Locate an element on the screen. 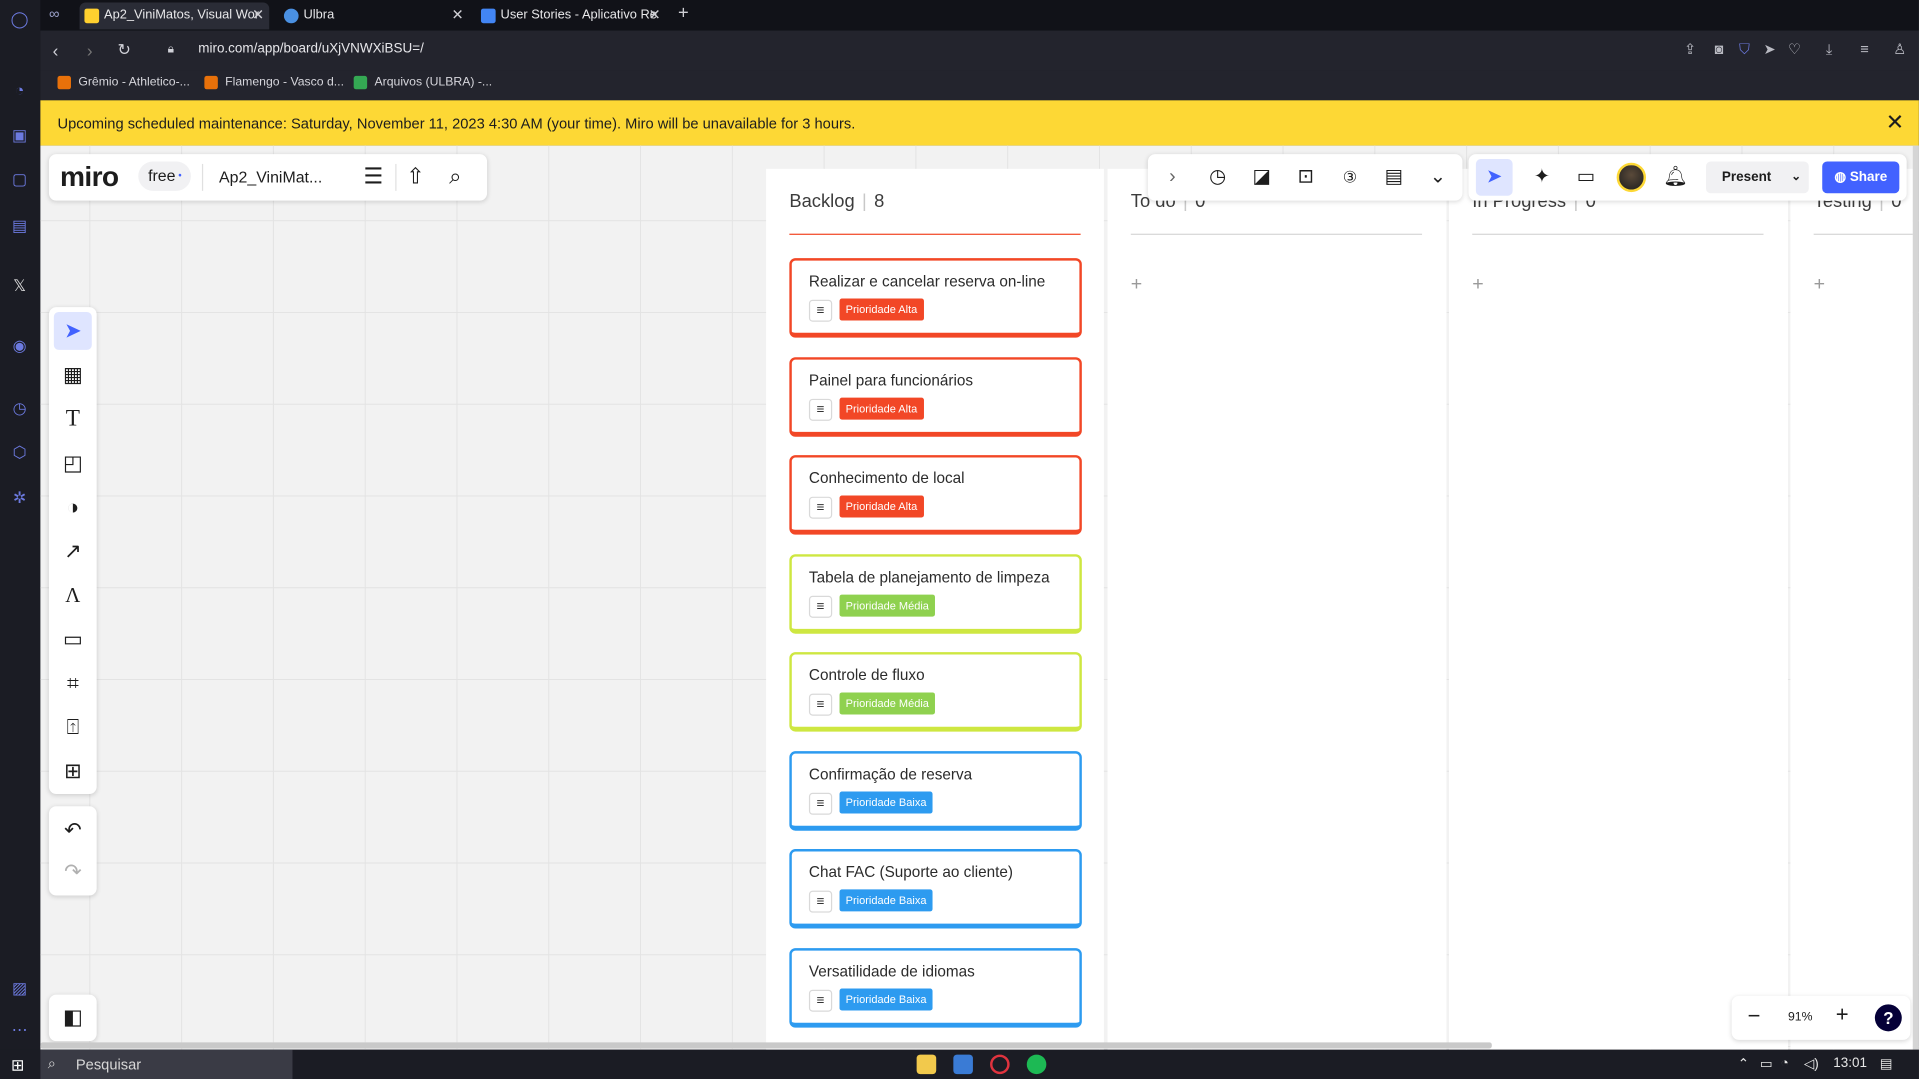 This screenshot has width=1919, height=1079. expand-icon: › is located at coordinates (1172, 177).